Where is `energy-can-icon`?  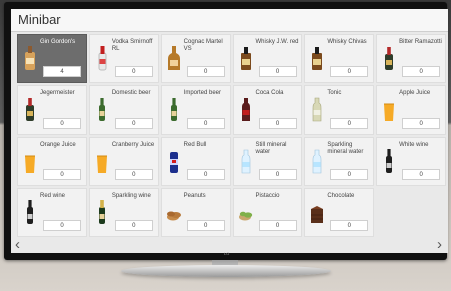 energy-can-icon is located at coordinates (174, 161).